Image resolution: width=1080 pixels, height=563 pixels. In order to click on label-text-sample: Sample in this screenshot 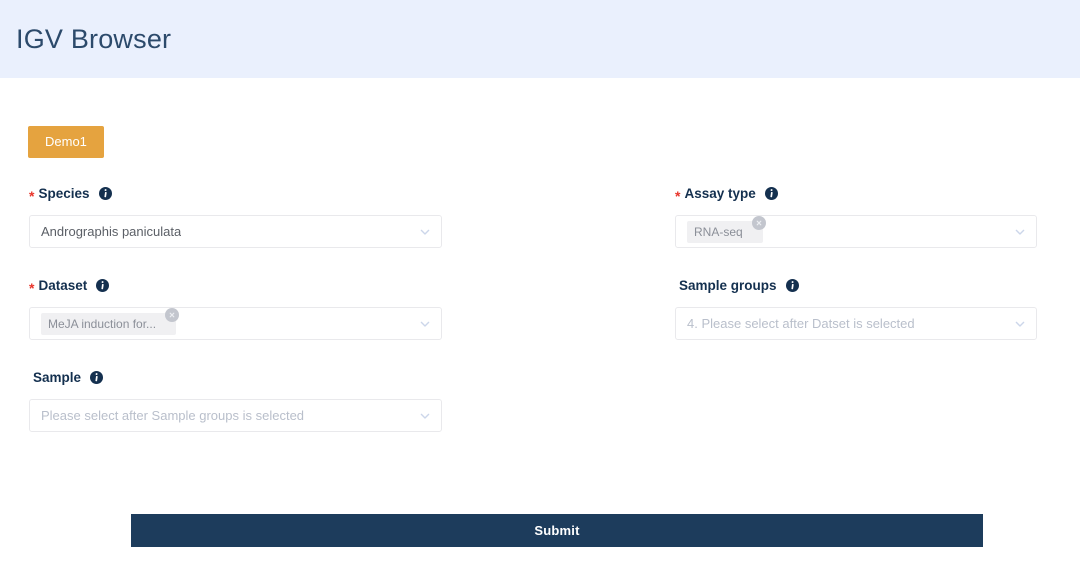, I will do `click(57, 377)`.